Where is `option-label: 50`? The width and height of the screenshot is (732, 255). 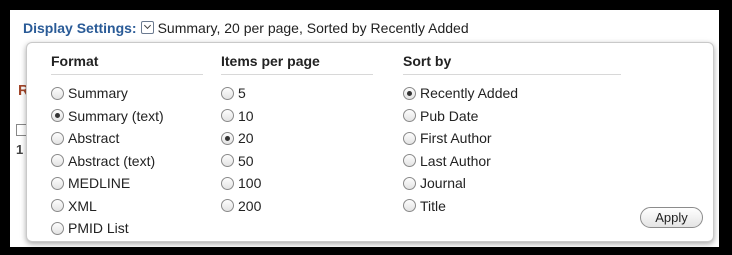 option-label: 50 is located at coordinates (246, 160).